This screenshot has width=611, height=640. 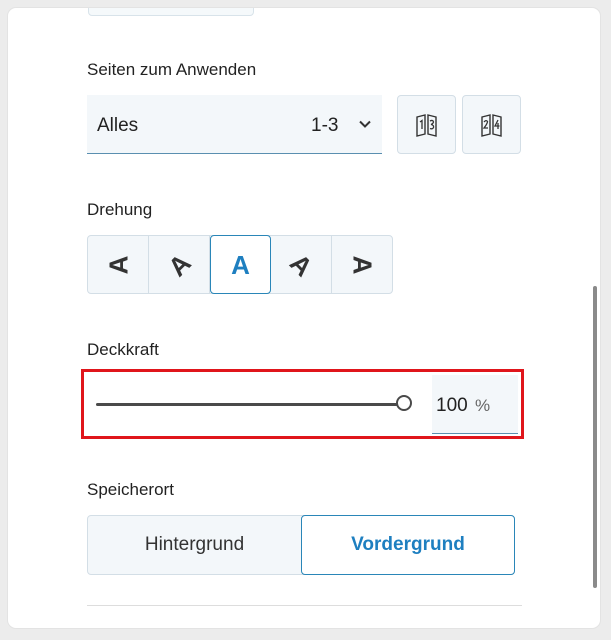 What do you see at coordinates (595, 437) in the screenshot?
I see `scrollbar-thumb` at bounding box center [595, 437].